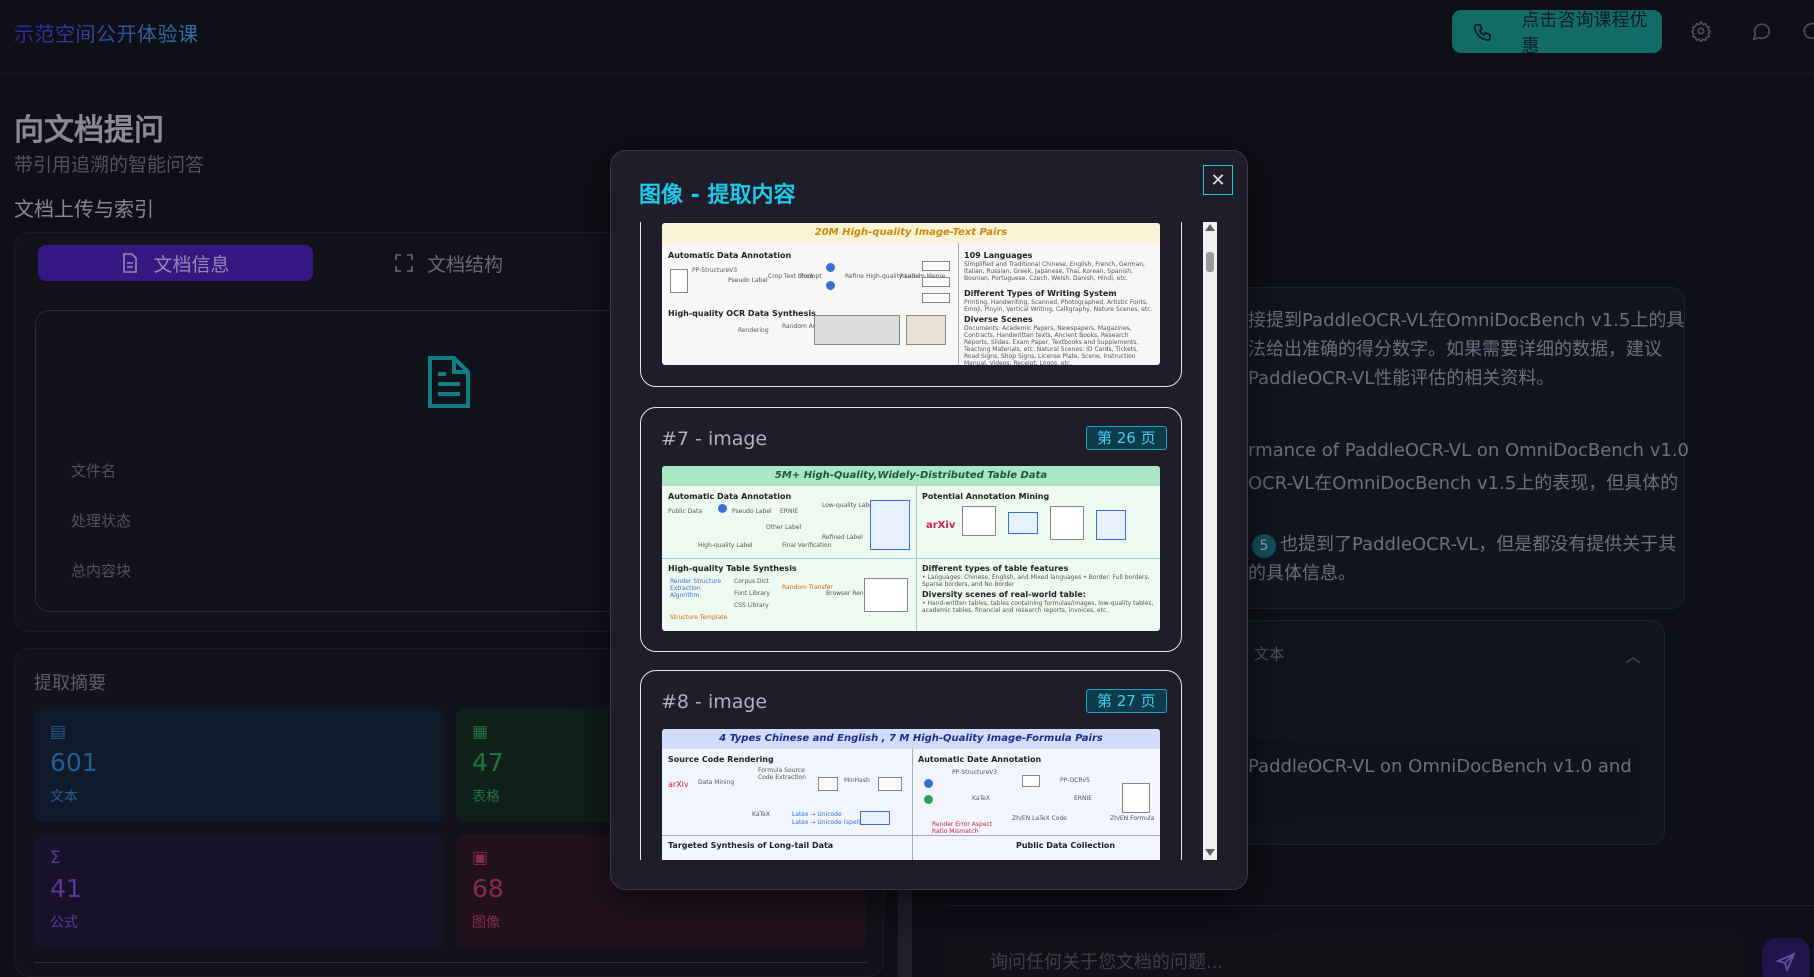 The width and height of the screenshot is (1814, 977). Describe the element at coordinates (714, 439) in the screenshot. I see `image-item-title: #7 - image` at that location.